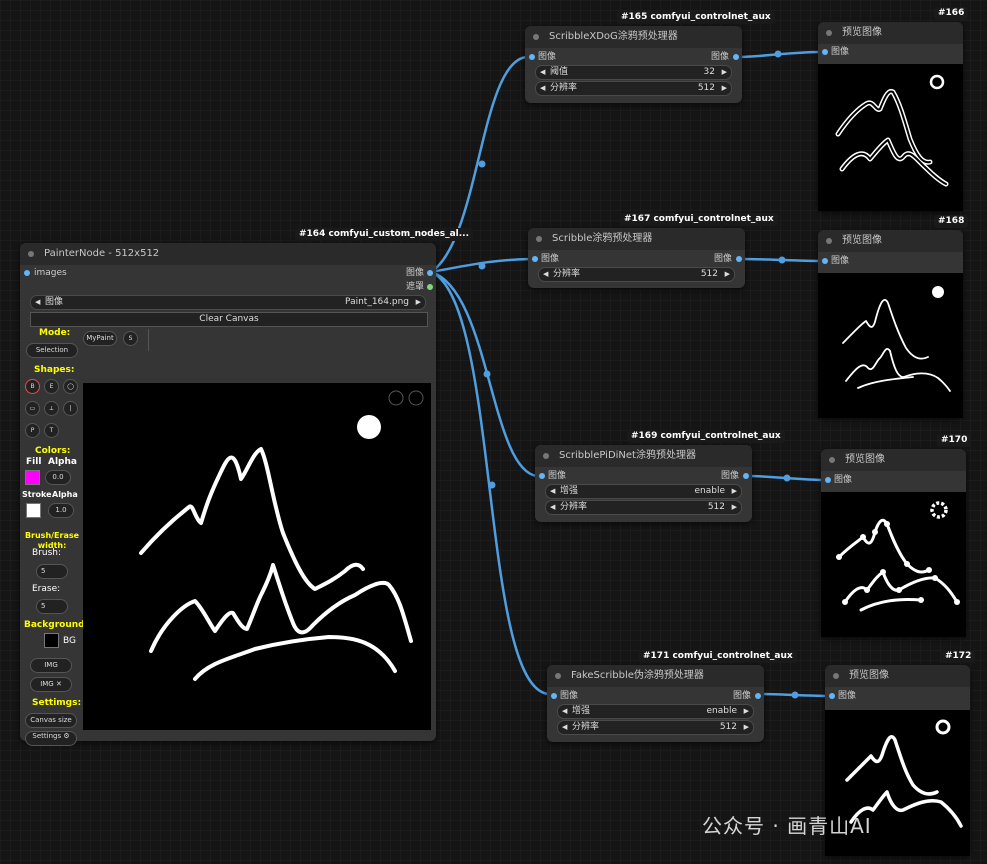 Image resolution: width=987 pixels, height=864 pixels. Describe the element at coordinates (51, 640) in the screenshot. I see `background-color-swatch` at that location.